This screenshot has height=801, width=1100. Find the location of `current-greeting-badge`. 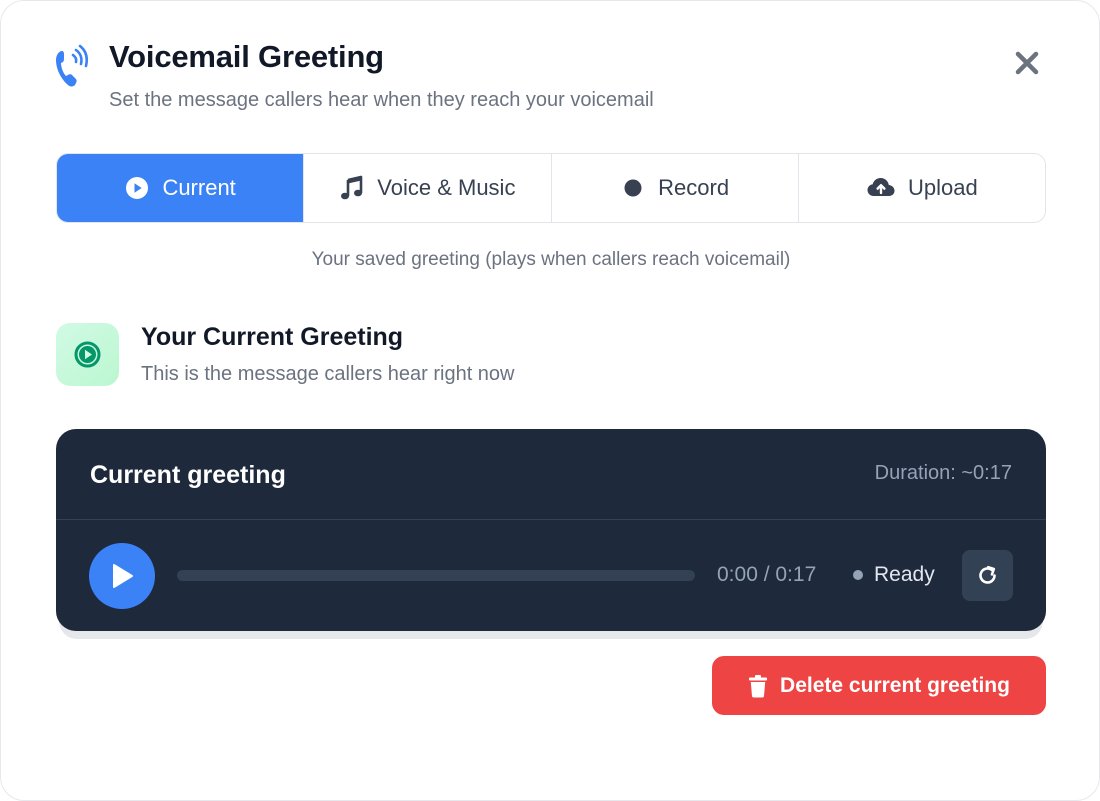

current-greeting-badge is located at coordinates (87, 354).